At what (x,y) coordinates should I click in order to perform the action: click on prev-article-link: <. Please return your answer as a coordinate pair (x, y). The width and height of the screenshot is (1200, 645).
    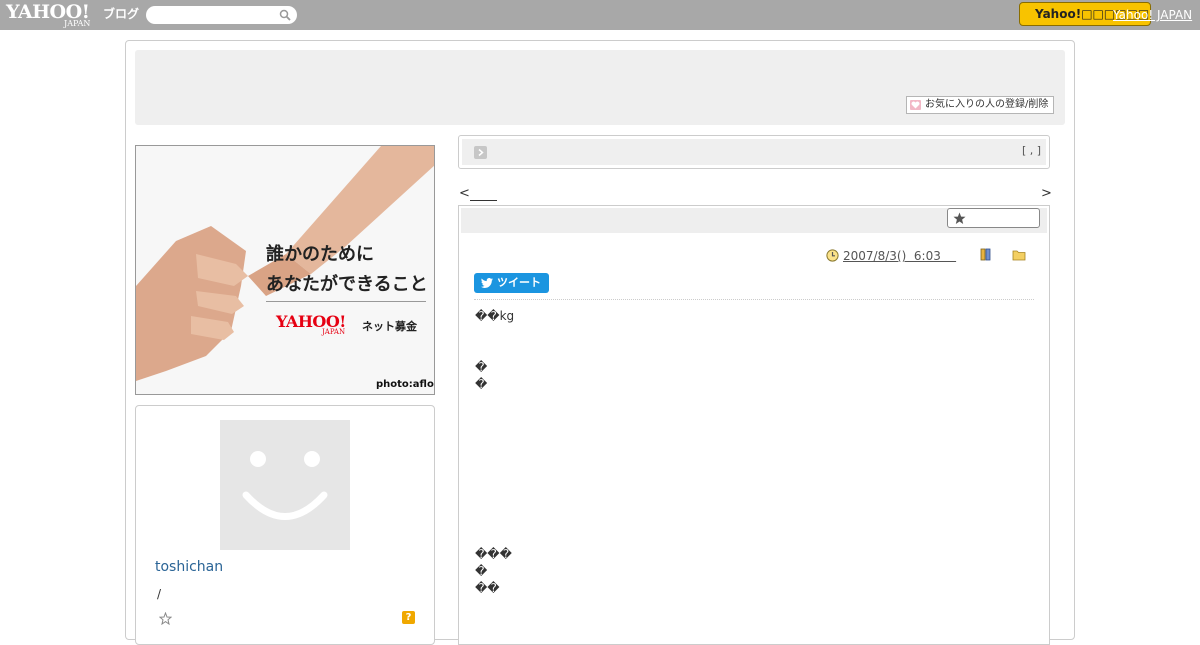
    Looking at the image, I should click on (478, 193).